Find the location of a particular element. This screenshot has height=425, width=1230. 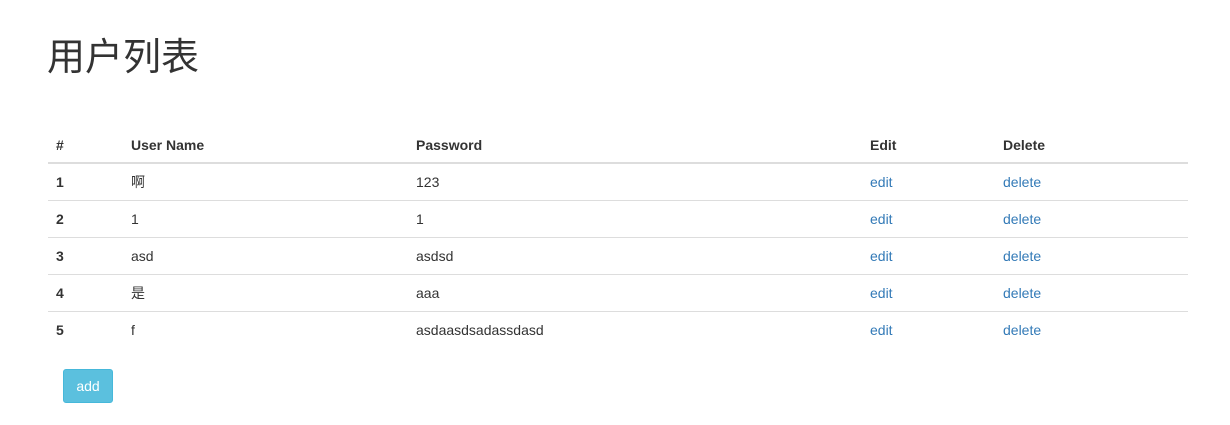

header-edit: Edit is located at coordinates (928, 145).